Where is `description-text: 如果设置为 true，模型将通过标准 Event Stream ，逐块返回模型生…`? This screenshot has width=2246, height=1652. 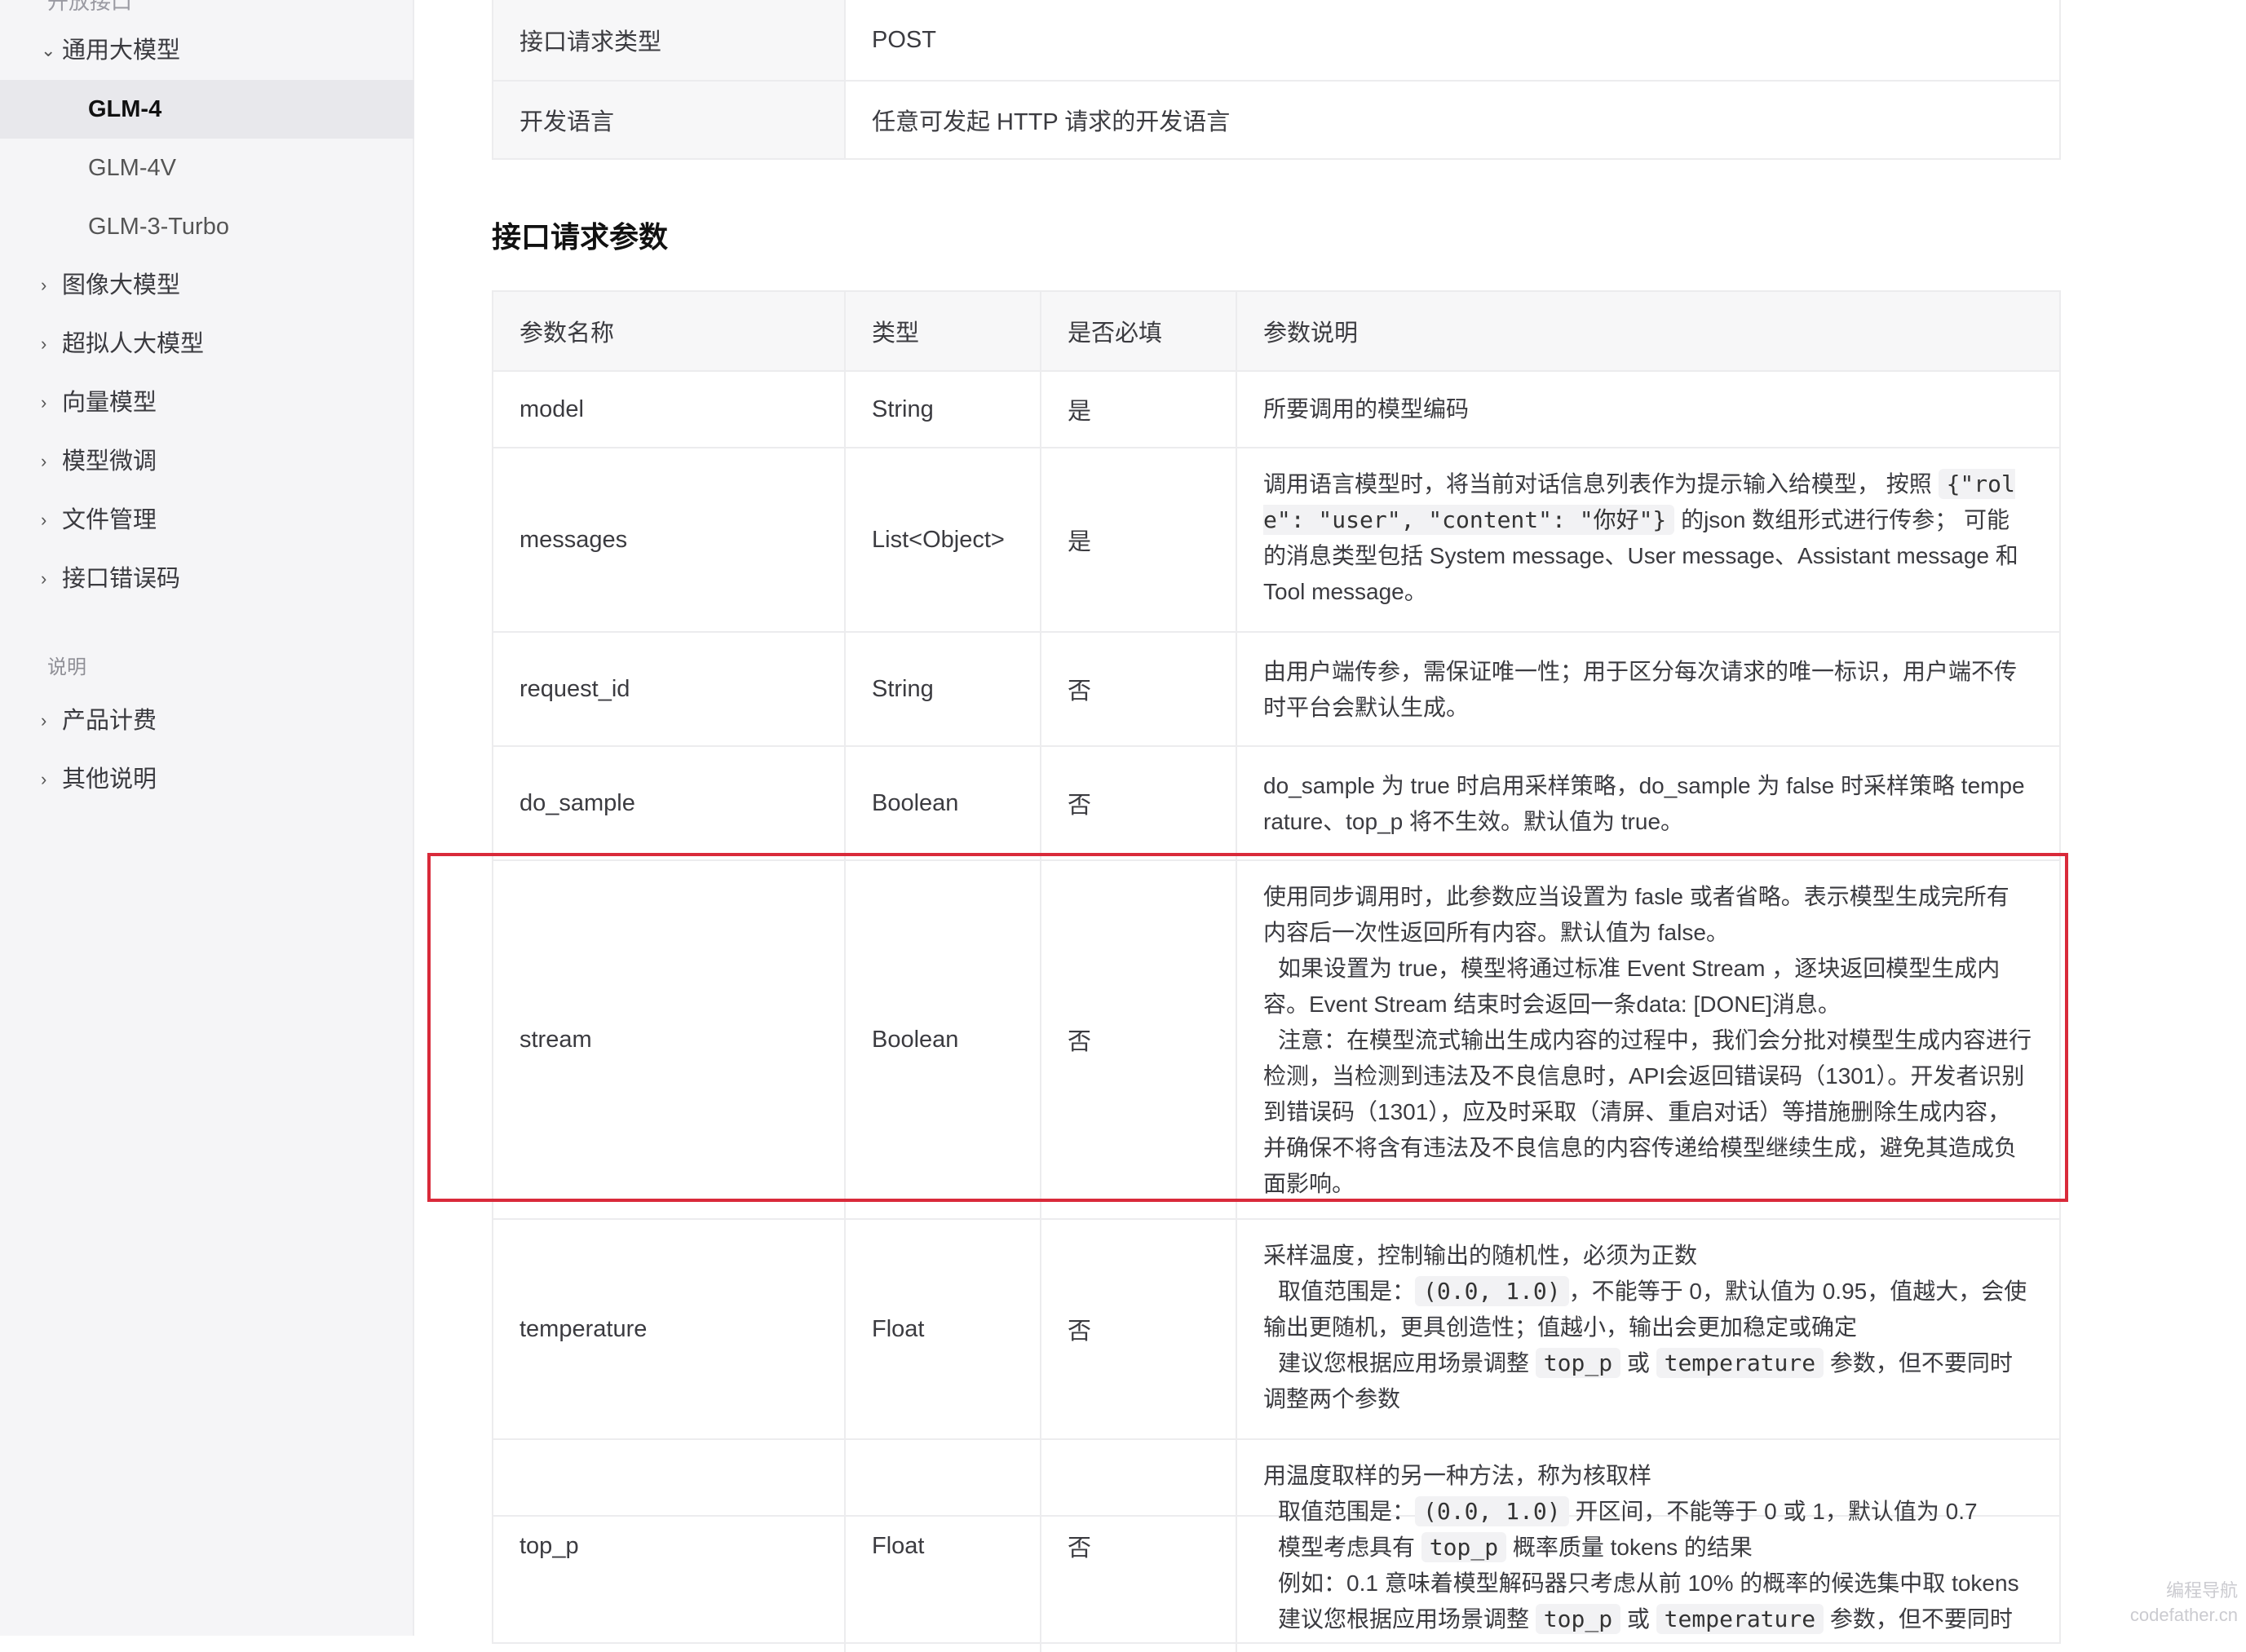 description-text: 如果设置为 true，模型将通过标准 Event Stream ，逐块返回模型生… is located at coordinates (1632, 987).